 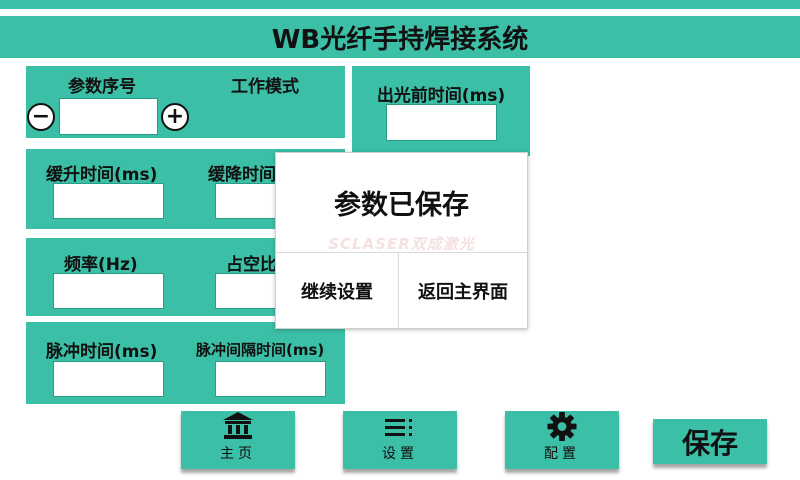 I want to click on continue-setting-button: 继续设置, so click(x=337, y=290).